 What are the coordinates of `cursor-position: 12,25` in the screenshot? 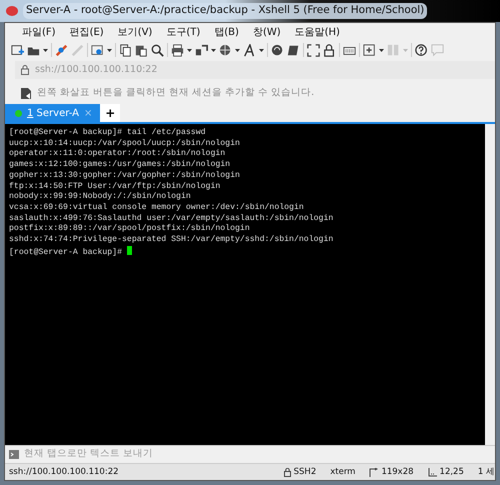 It's located at (452, 472).